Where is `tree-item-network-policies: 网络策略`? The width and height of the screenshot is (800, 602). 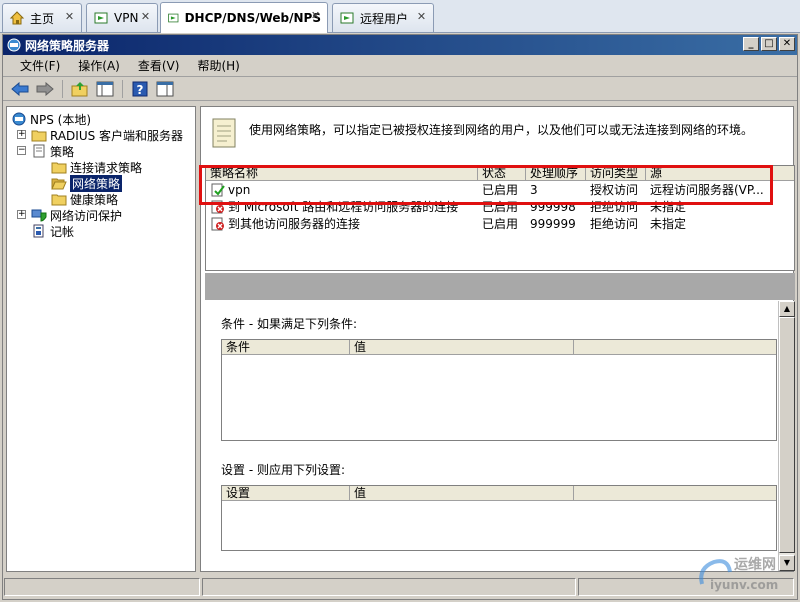 tree-item-network-policies: 网络策略 is located at coordinates (87, 183).